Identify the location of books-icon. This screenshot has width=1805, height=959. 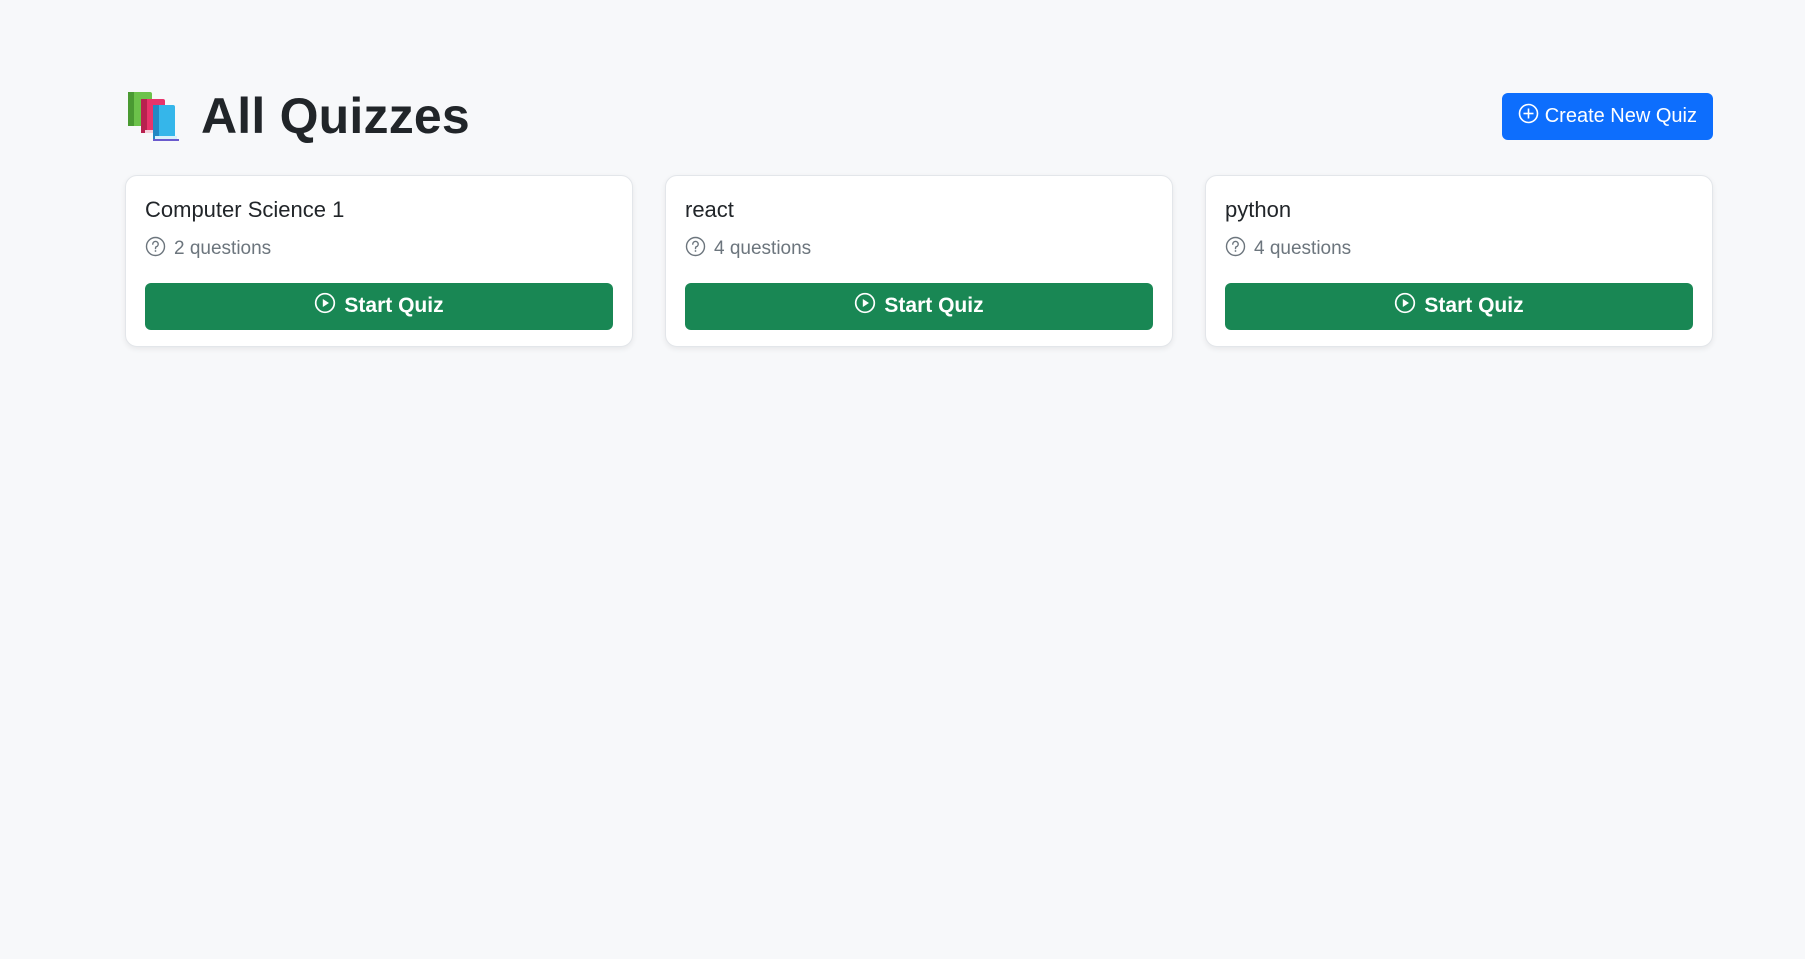
(154, 116).